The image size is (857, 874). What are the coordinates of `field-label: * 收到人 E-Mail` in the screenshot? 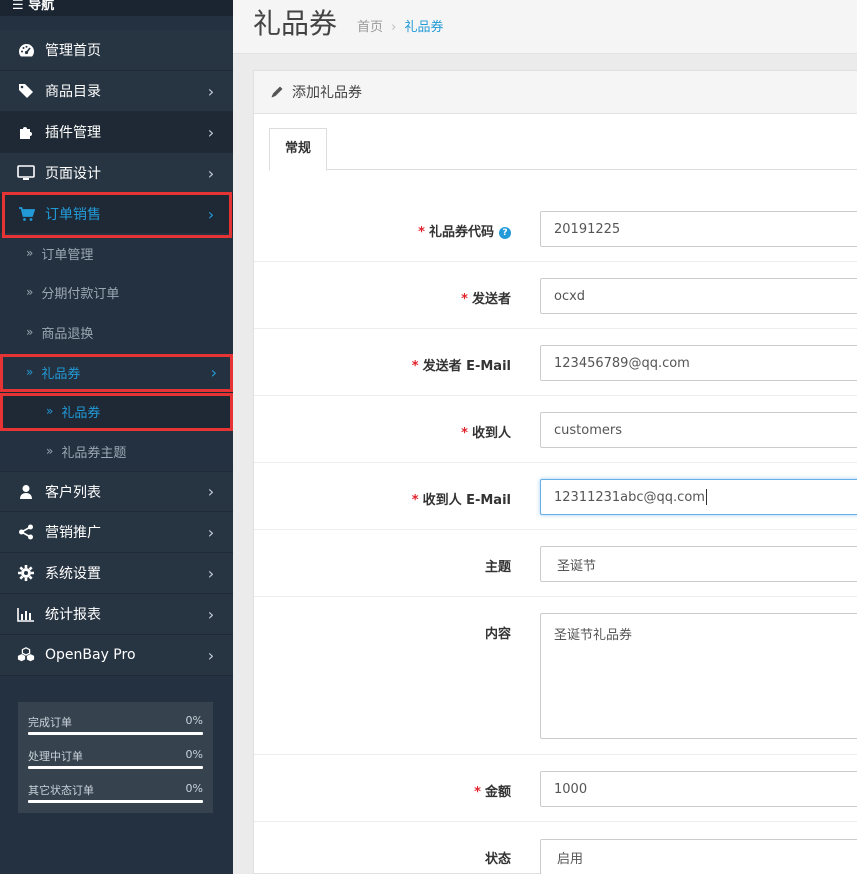 It's located at (461, 498).